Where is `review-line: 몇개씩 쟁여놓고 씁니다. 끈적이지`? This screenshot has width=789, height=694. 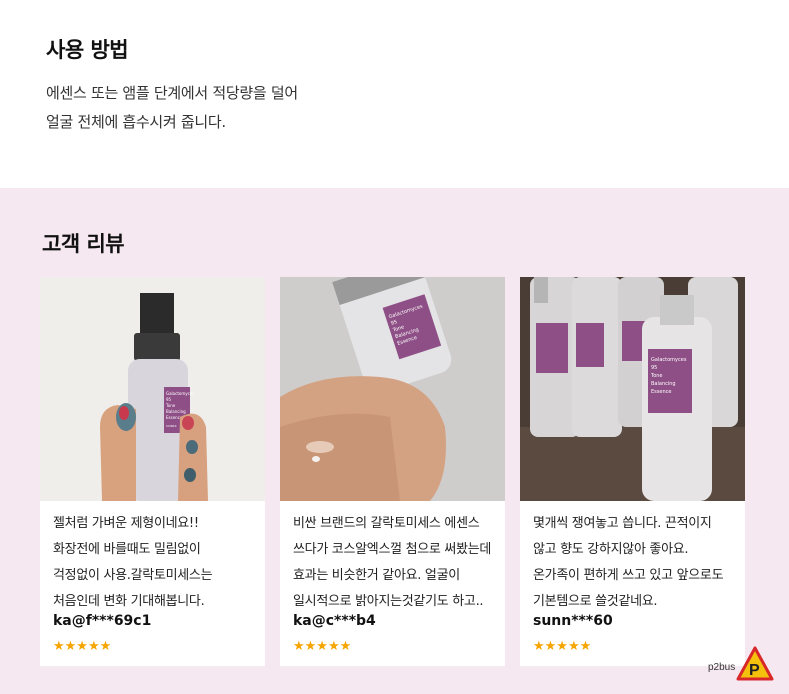 review-line: 몇개씩 쟁여놓고 씁니다. 끈적이지 is located at coordinates (622, 523).